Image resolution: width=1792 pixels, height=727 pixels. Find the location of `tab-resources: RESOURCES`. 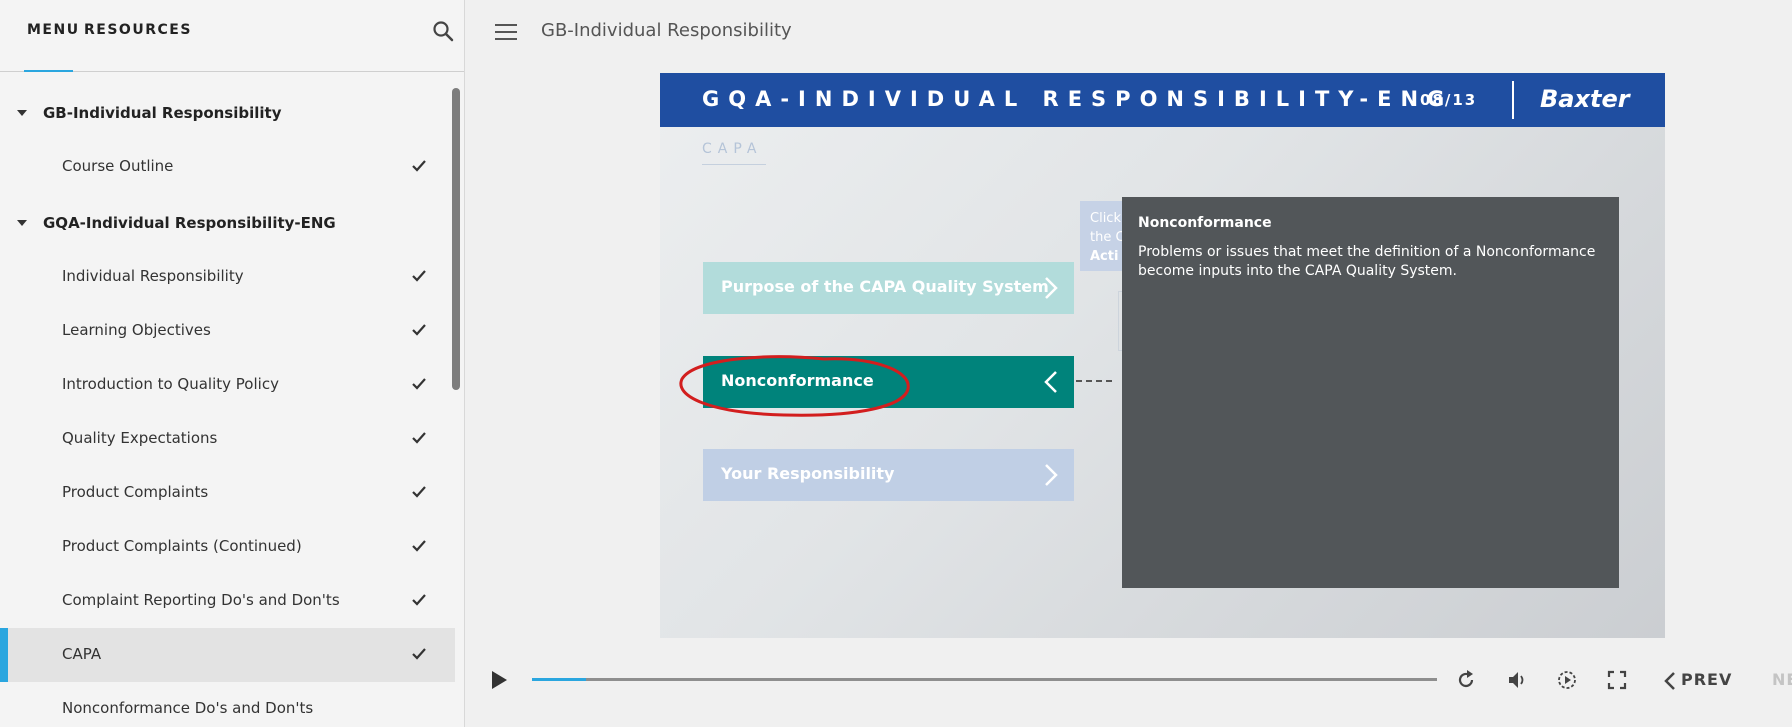

tab-resources: RESOURCES is located at coordinates (138, 30).